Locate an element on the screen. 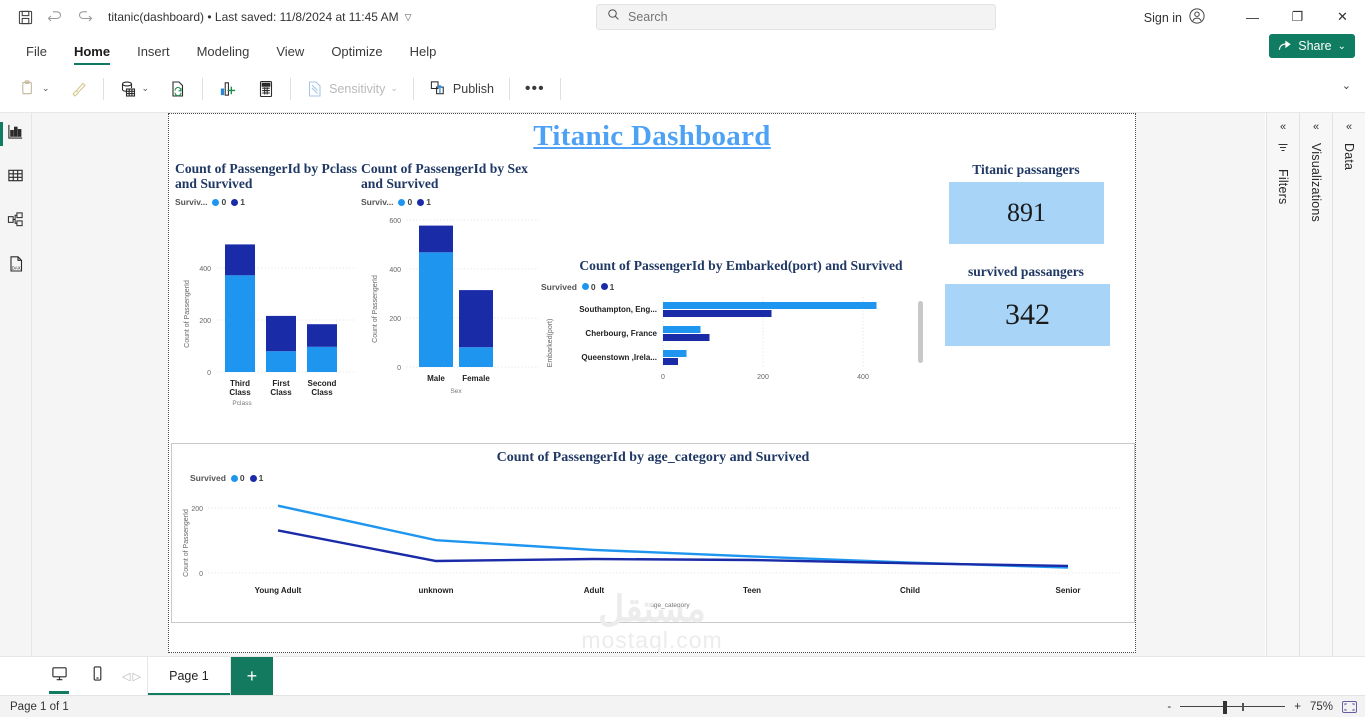 The height and width of the screenshot is (717, 1365). visual-pclass-legend: Surviv... 0 1 is located at coordinates (268, 202).